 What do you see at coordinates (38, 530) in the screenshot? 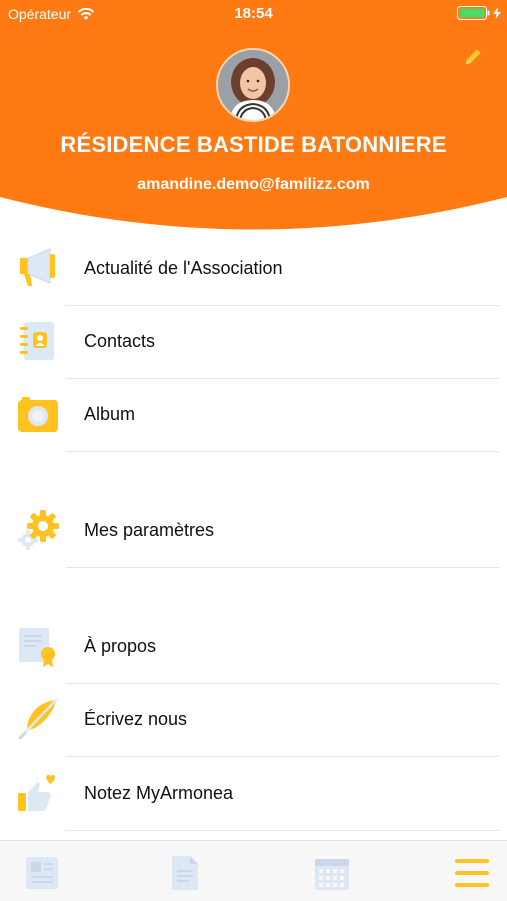
I see `gears-icon` at bounding box center [38, 530].